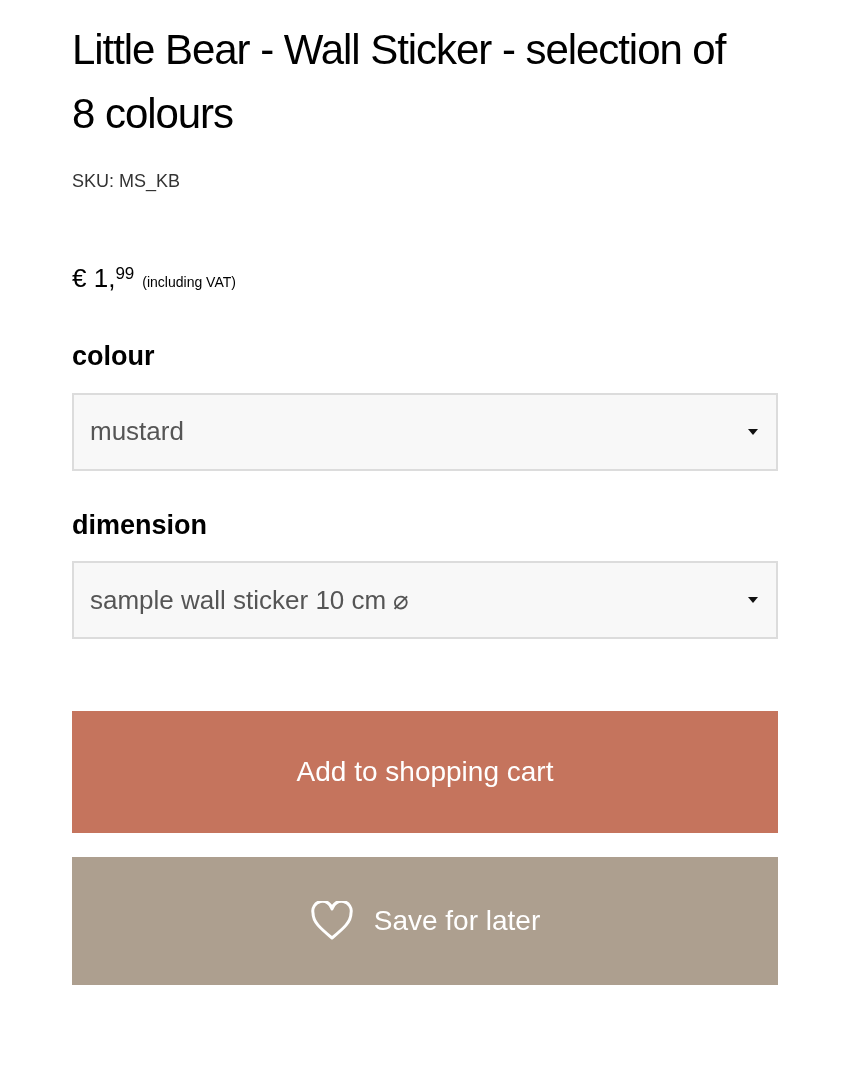  I want to click on select-dropdown: sample wall sticker 10 cm ⌀, so click(425, 600).